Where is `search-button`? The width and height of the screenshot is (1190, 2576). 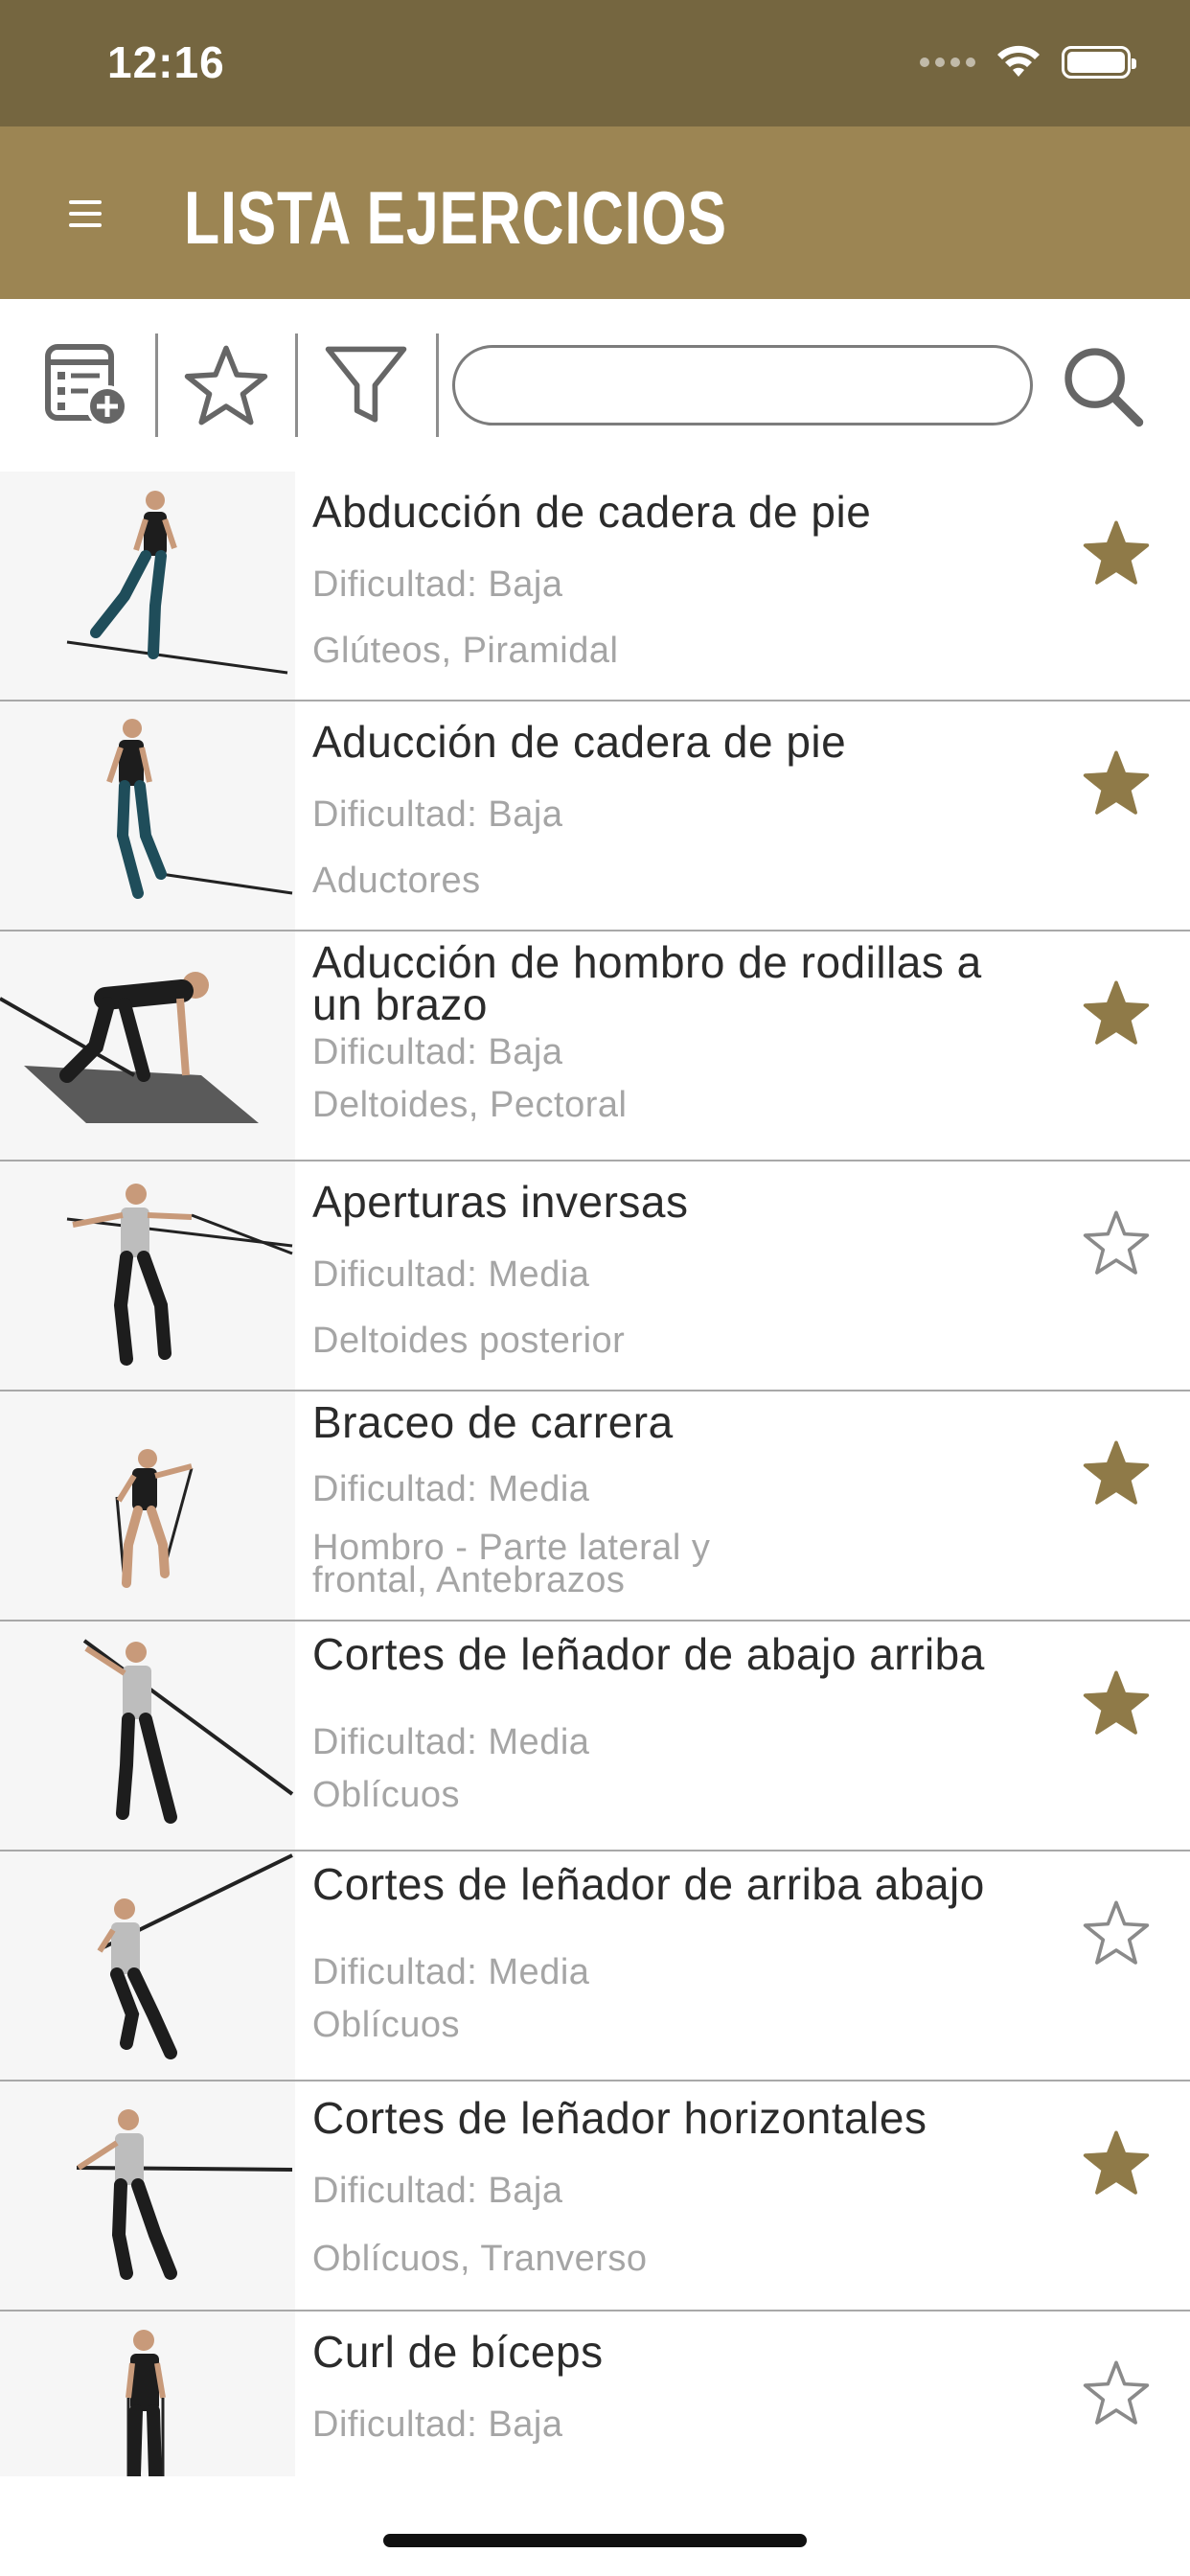 search-button is located at coordinates (1102, 385).